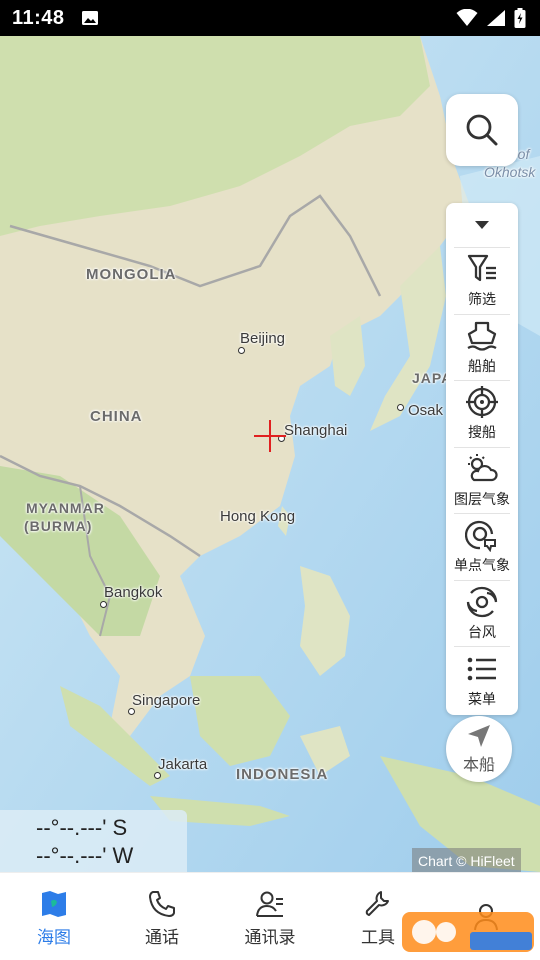 This screenshot has height=960, width=540. What do you see at coordinates (510, 172) in the screenshot?
I see `label-okhotsk: Okhotsk` at bounding box center [510, 172].